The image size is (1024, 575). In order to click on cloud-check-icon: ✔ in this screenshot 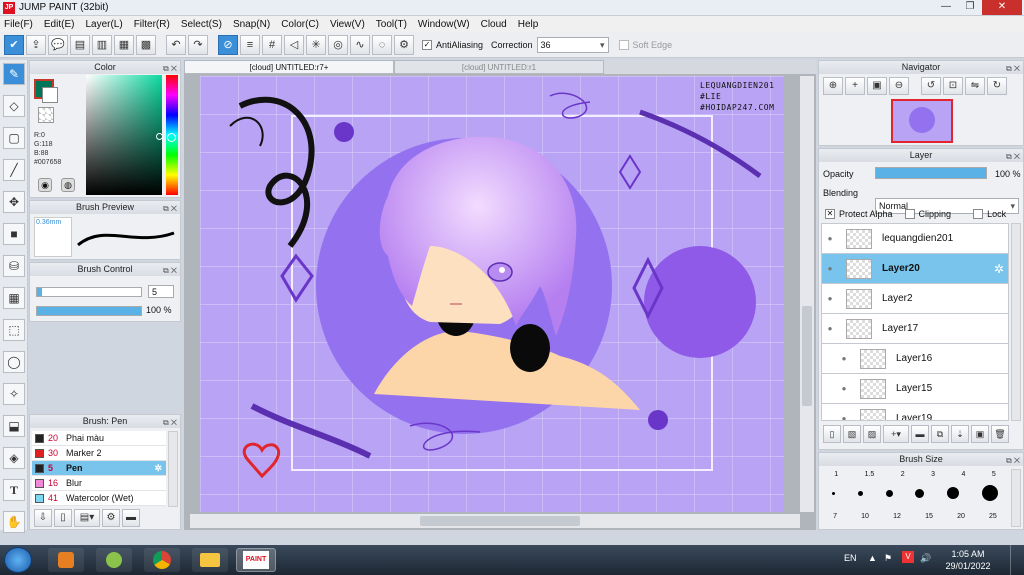, I will do `click(14, 44)`.